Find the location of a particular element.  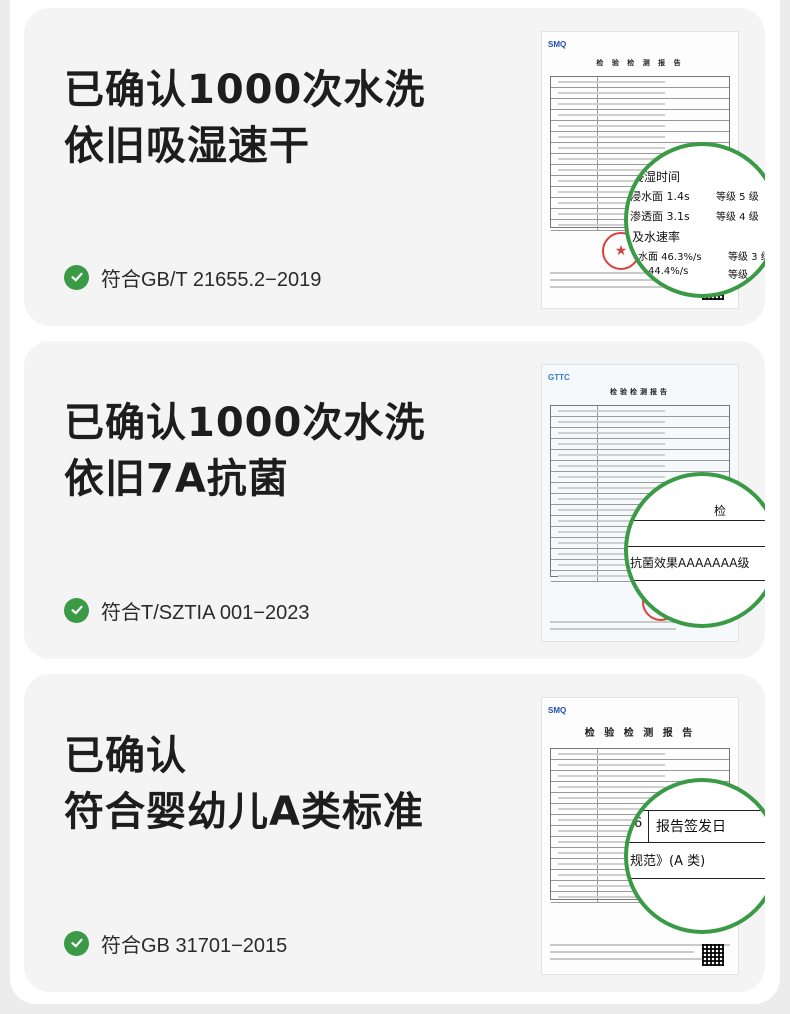

lens-text: 等级 3 级 is located at coordinates (746, 257).